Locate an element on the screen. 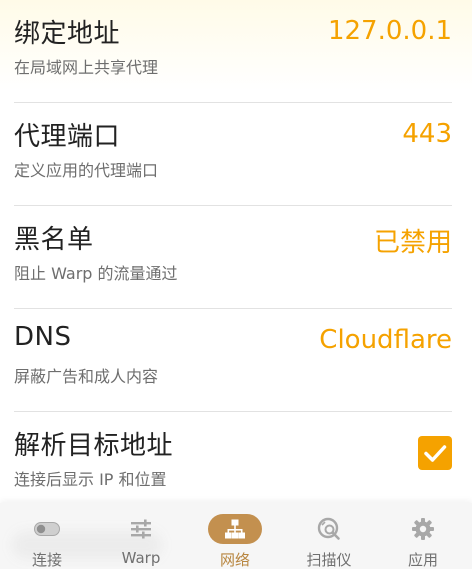 Image resolution: width=472 pixels, height=569 pixels. network-icon is located at coordinates (235, 529).